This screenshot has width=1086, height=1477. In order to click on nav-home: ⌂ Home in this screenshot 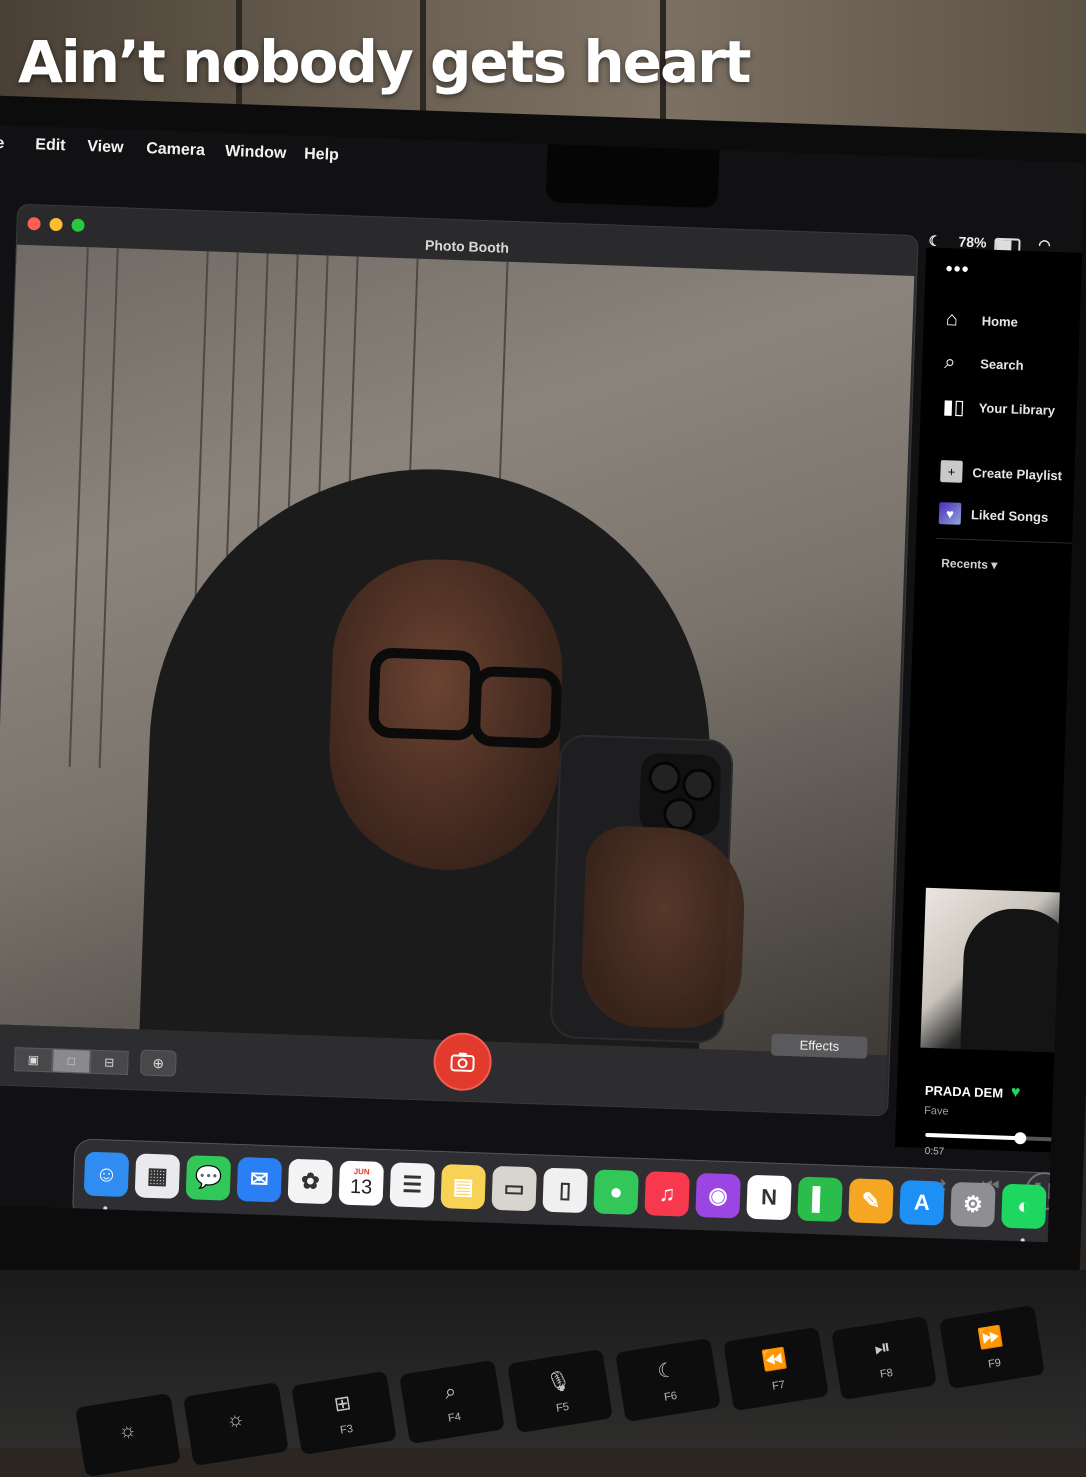, I will do `click(981, 321)`.